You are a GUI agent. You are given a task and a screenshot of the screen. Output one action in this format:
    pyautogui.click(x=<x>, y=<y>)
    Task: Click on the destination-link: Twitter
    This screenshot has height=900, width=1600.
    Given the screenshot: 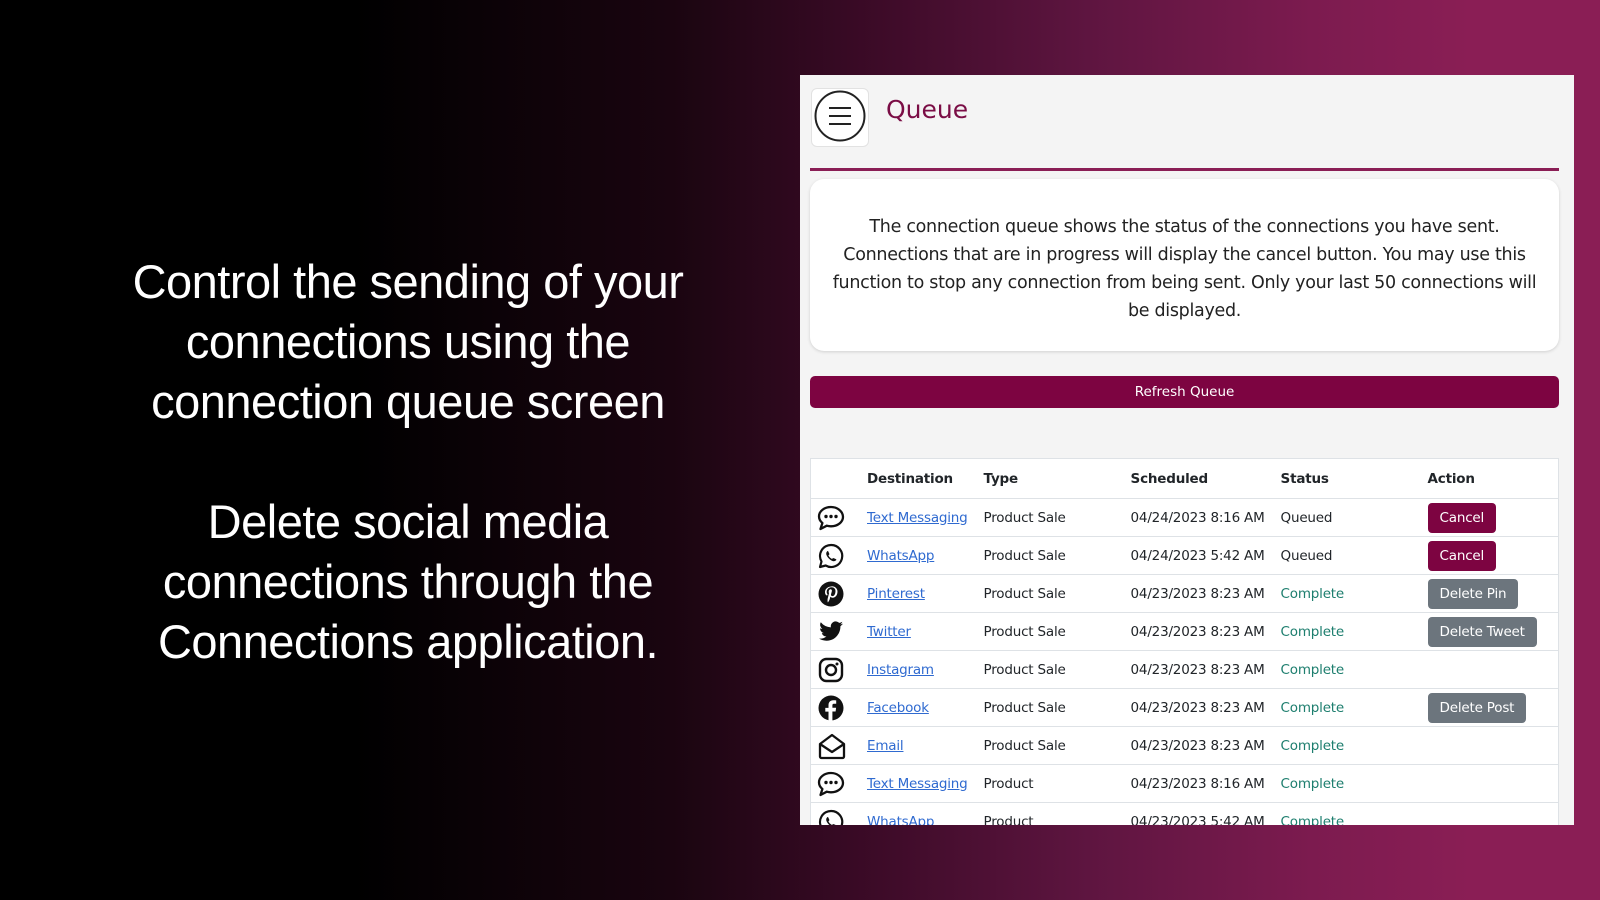 What is the action you would take?
    pyautogui.click(x=889, y=632)
    